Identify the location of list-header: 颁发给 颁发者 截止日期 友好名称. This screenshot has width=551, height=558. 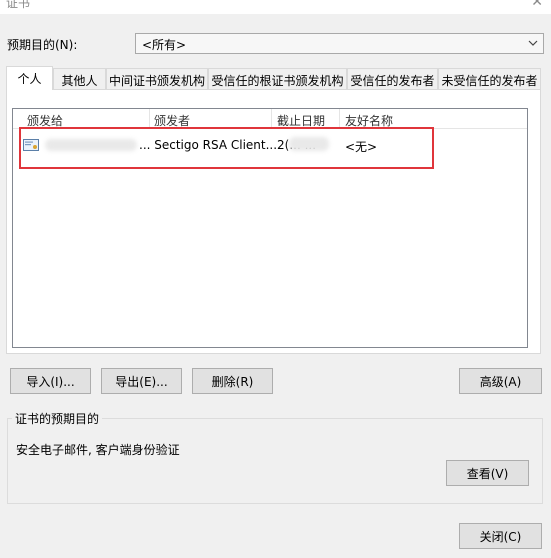
(270, 119).